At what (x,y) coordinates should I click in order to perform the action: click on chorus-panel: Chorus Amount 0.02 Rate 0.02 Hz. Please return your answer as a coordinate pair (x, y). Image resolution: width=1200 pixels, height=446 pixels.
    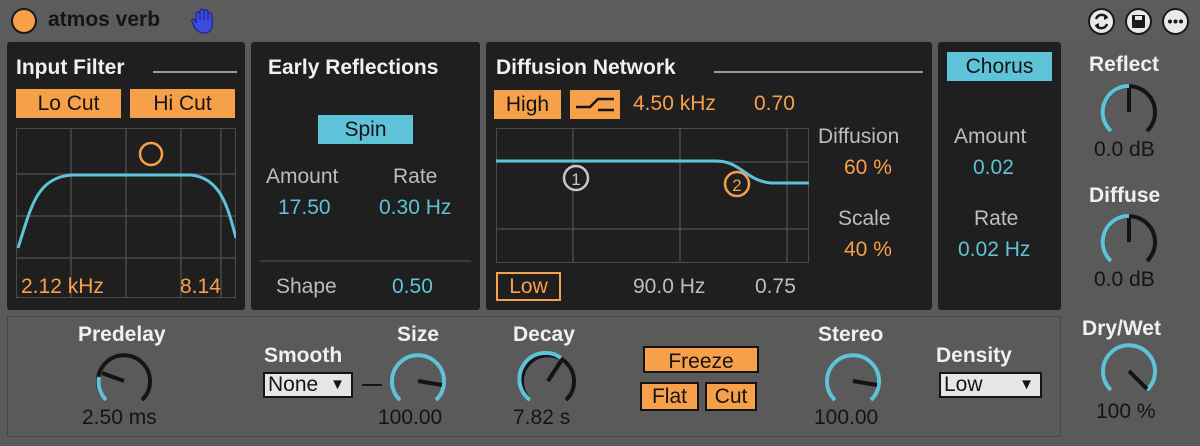
    Looking at the image, I should click on (999, 176).